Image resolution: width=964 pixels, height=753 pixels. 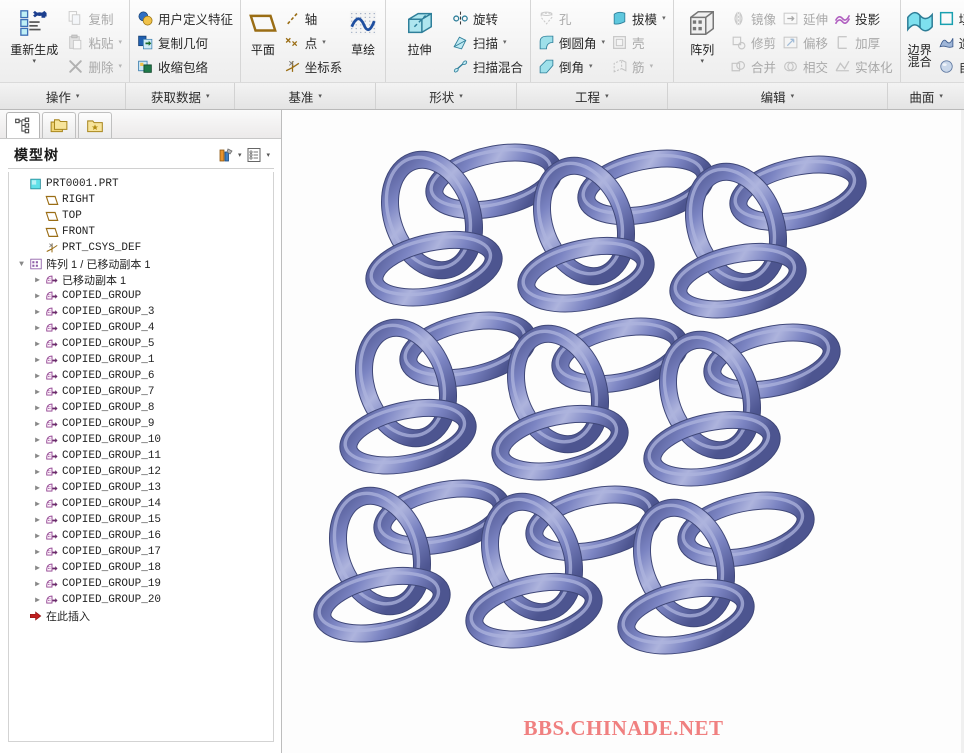 What do you see at coordinates (141, 312) in the screenshot?
I see `tree-item: ▶ COPIED_GROUP_3` at bounding box center [141, 312].